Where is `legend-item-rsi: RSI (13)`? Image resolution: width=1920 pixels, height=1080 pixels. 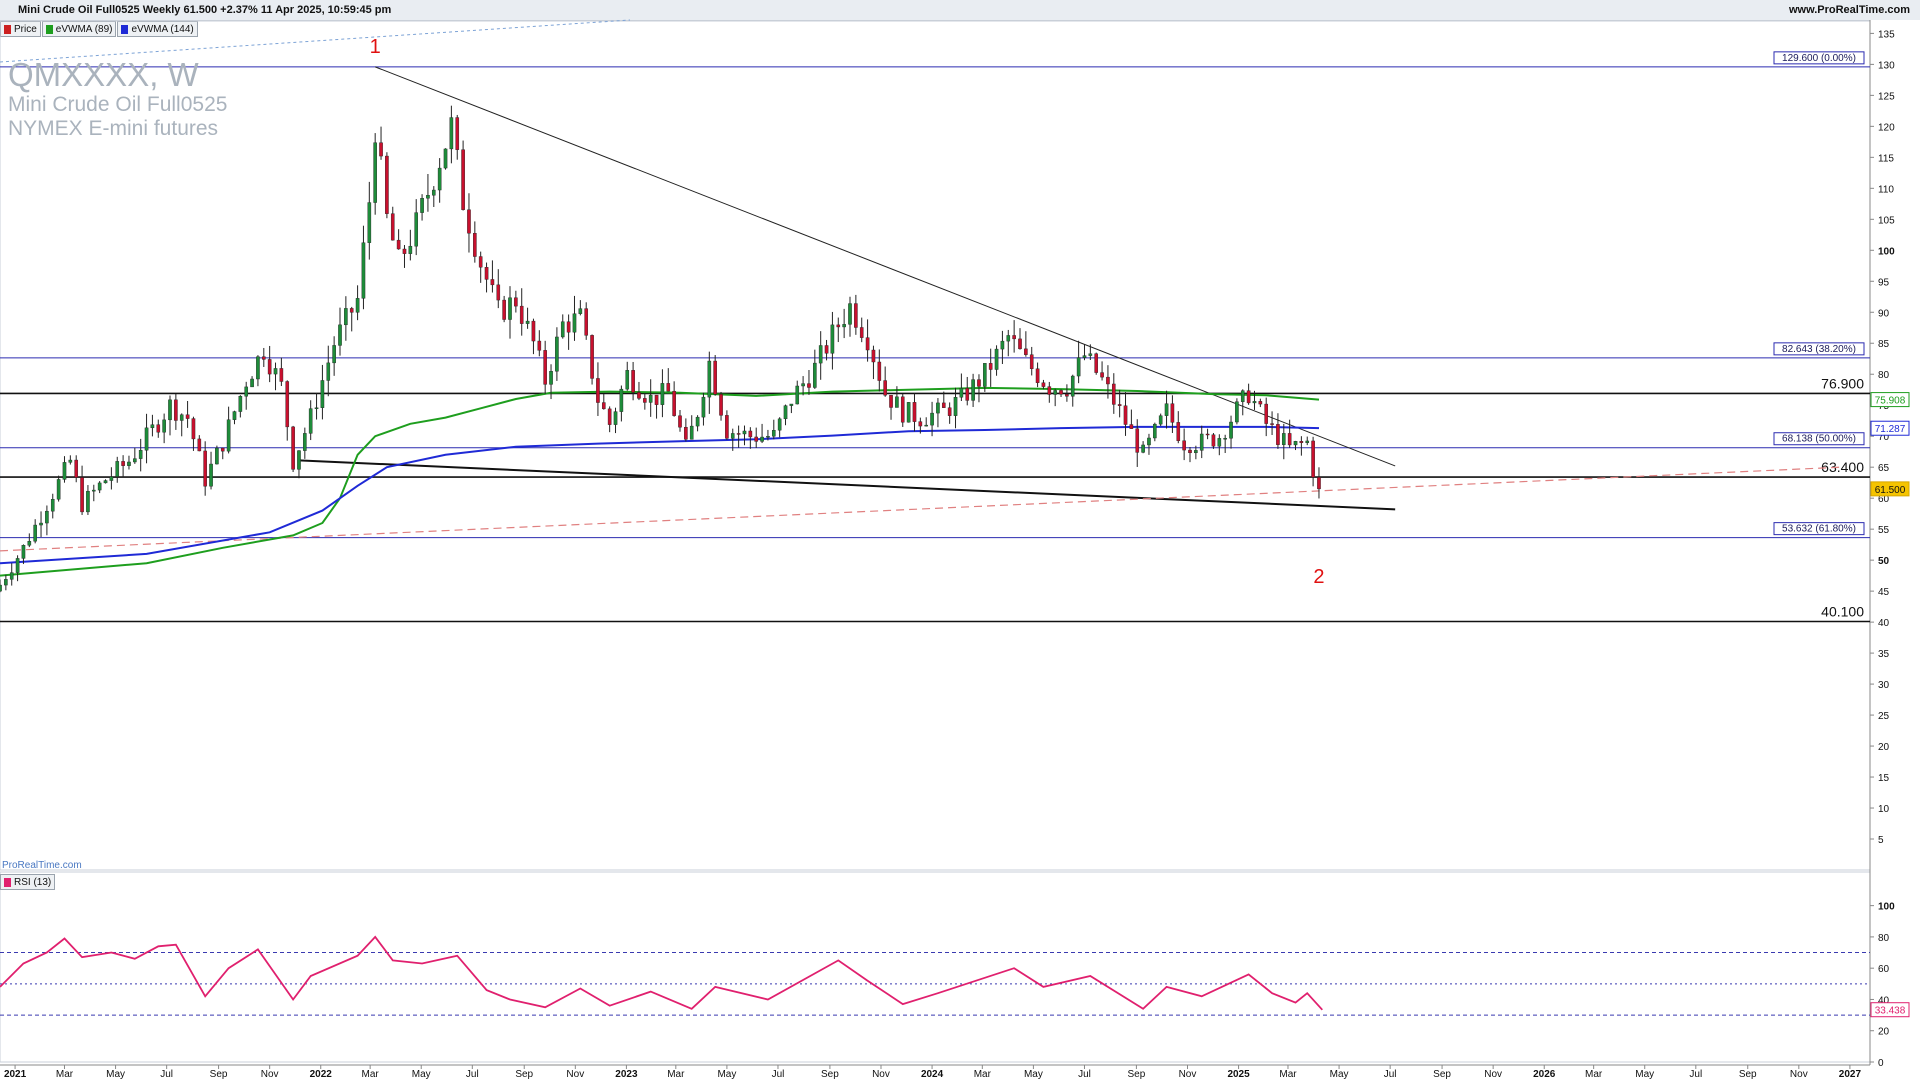 legend-item-rsi: RSI (13) is located at coordinates (28, 882).